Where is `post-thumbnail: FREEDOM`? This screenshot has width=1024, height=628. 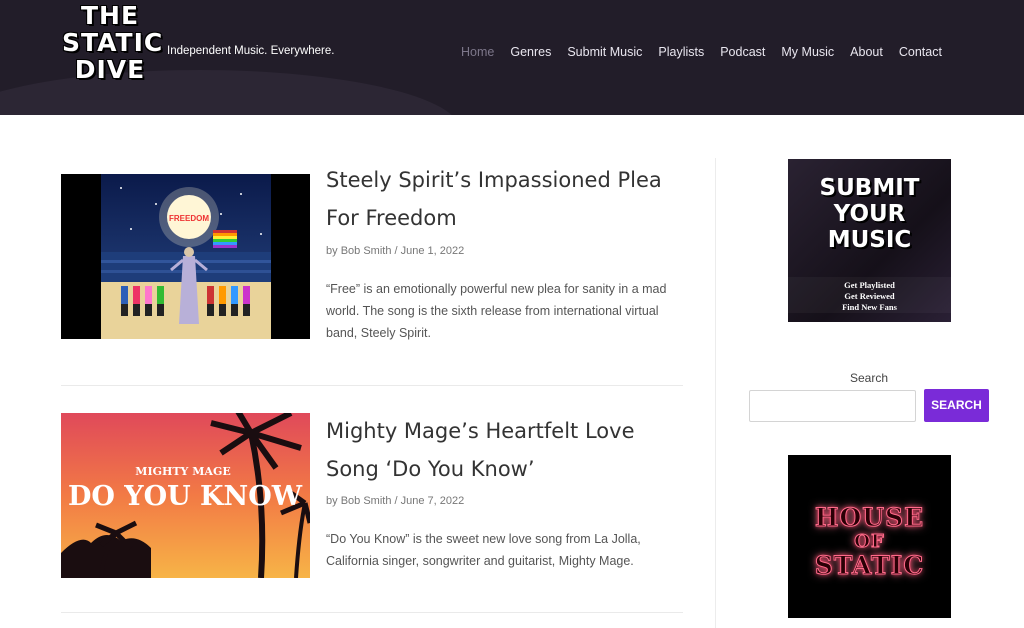 post-thumbnail: FREEDOM is located at coordinates (185, 256).